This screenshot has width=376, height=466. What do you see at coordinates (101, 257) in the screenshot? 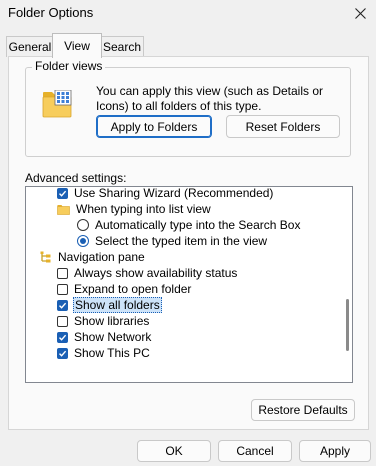
I see `setting-label: Navigation pane` at bounding box center [101, 257].